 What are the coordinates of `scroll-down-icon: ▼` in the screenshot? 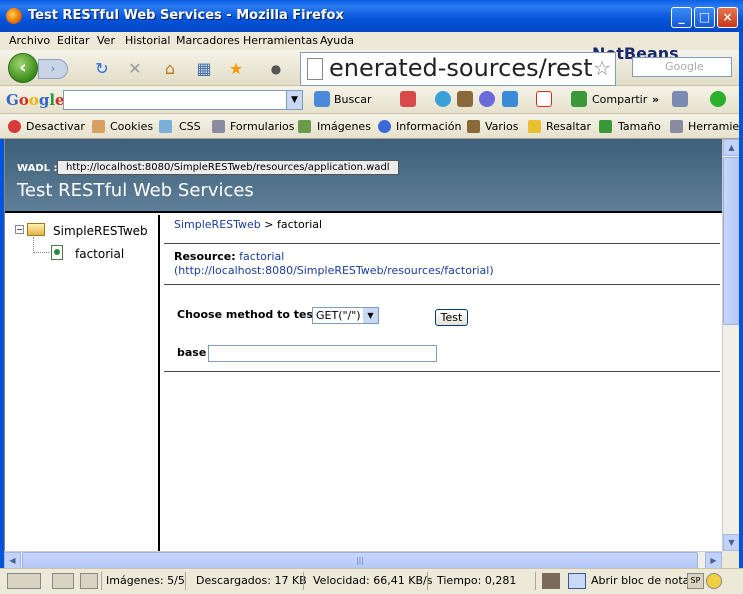 It's located at (731, 542).